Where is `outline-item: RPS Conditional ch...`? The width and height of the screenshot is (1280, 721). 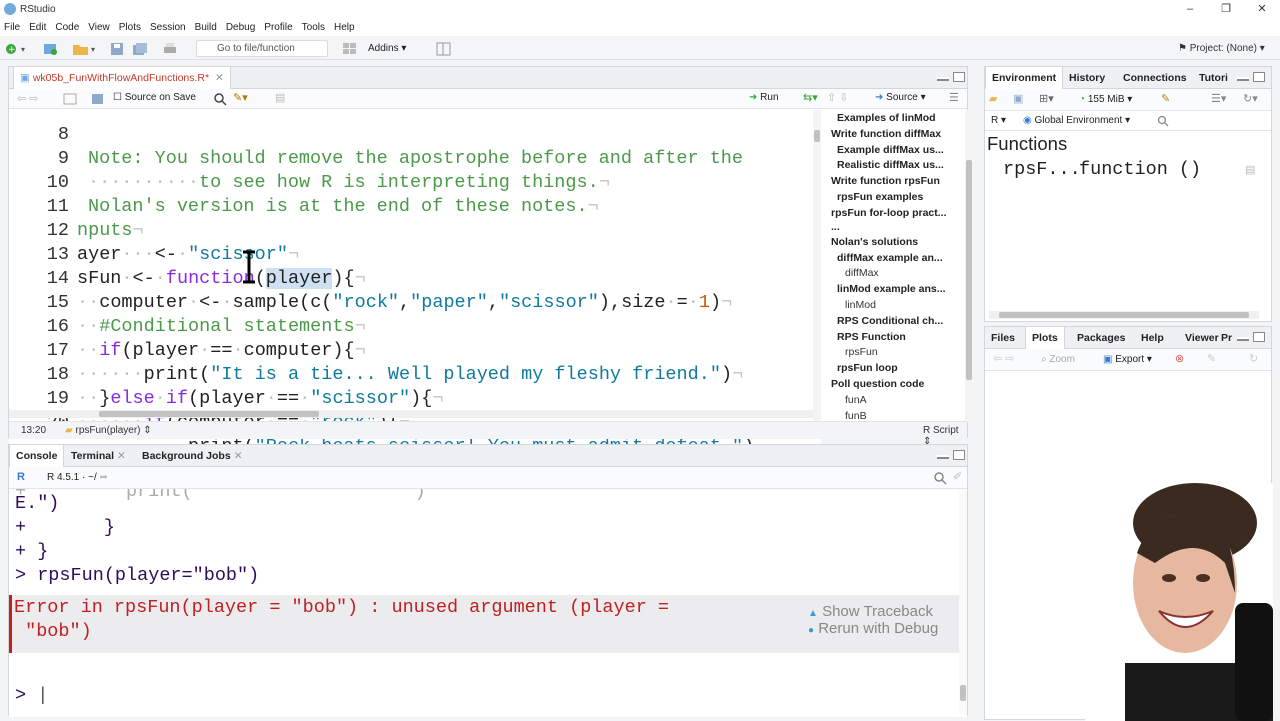
outline-item: RPS Conditional ch... is located at coordinates (890, 321).